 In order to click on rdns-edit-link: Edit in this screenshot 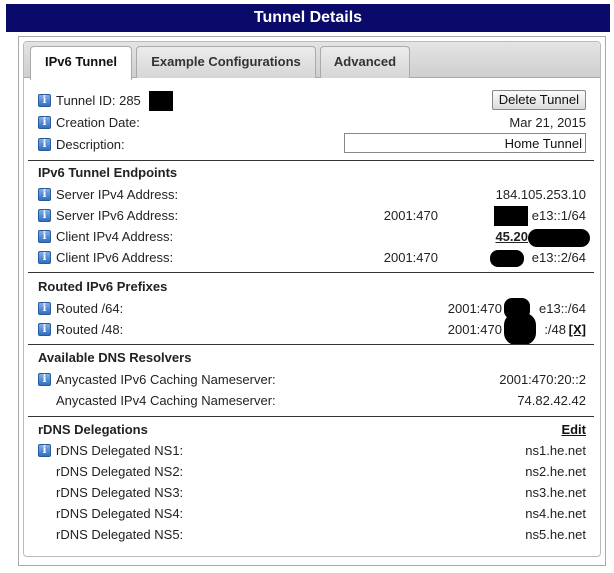, I will do `click(573, 429)`.